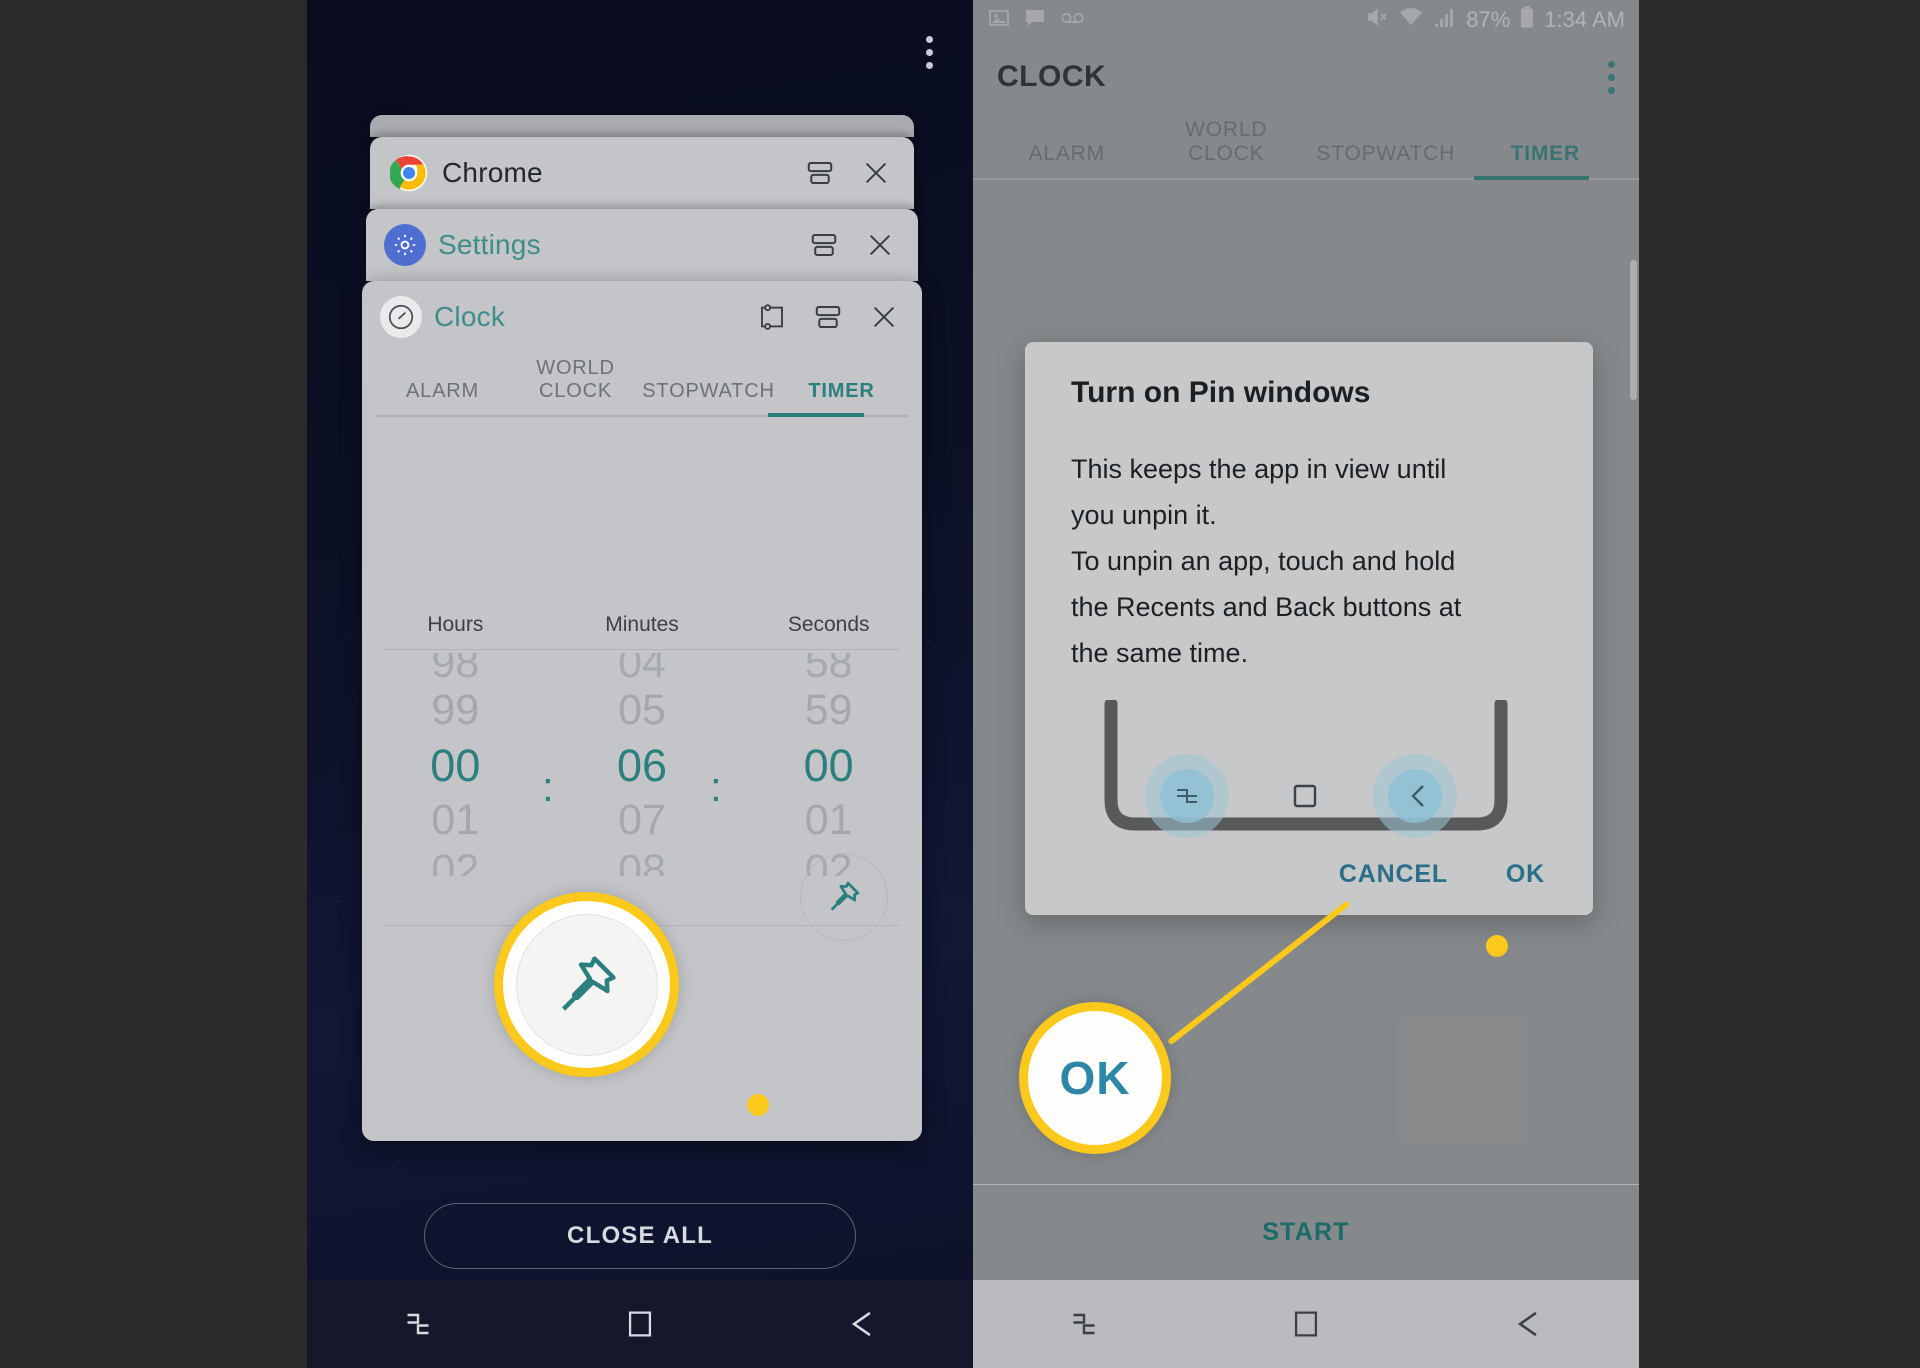 The width and height of the screenshot is (1920, 1368). Describe the element at coordinates (1221, 392) in the screenshot. I see `dialog-title: Turn on Pin windows` at that location.